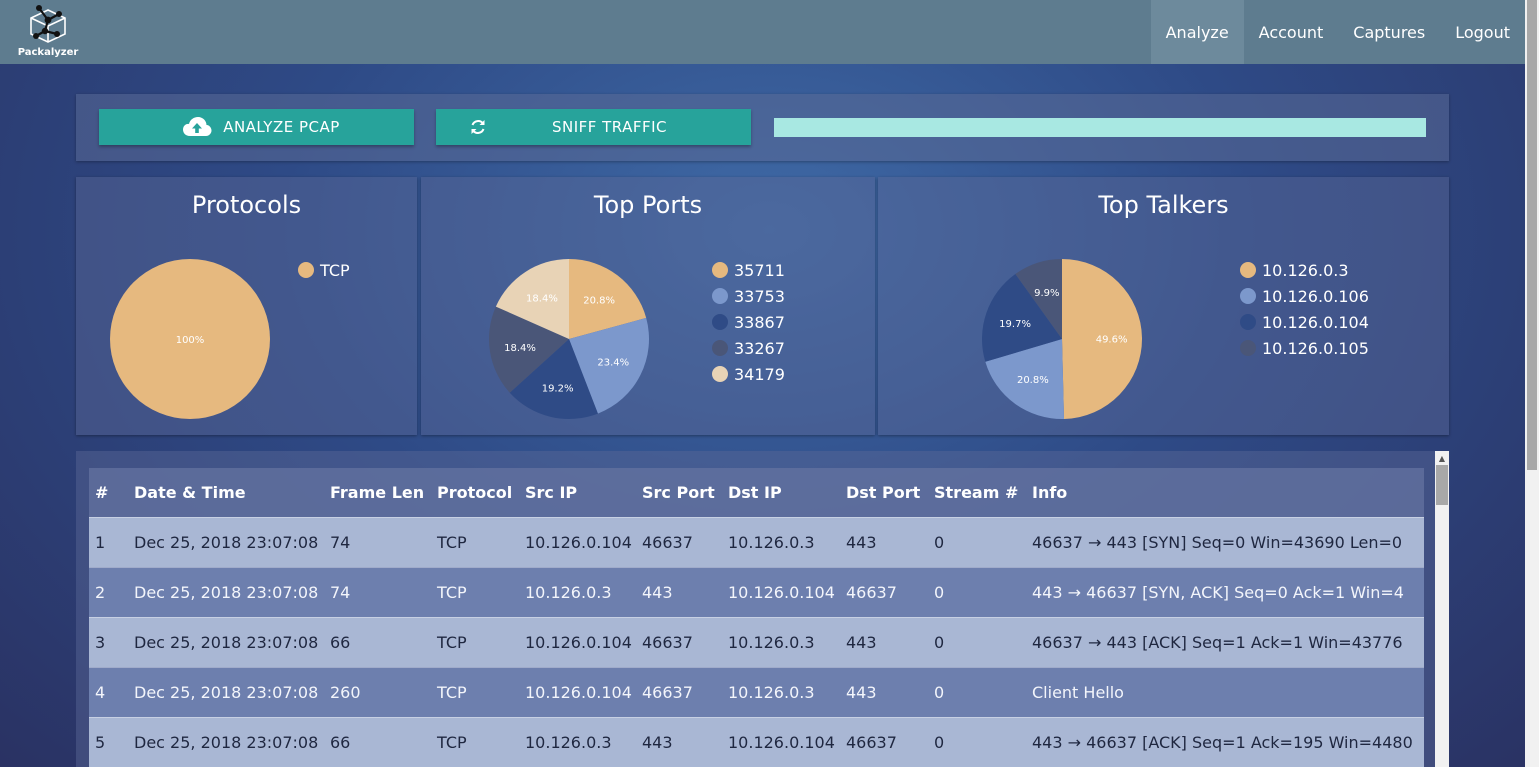 This screenshot has height=767, width=1539. I want to click on table-cell: Client Hello, so click(1225, 691).